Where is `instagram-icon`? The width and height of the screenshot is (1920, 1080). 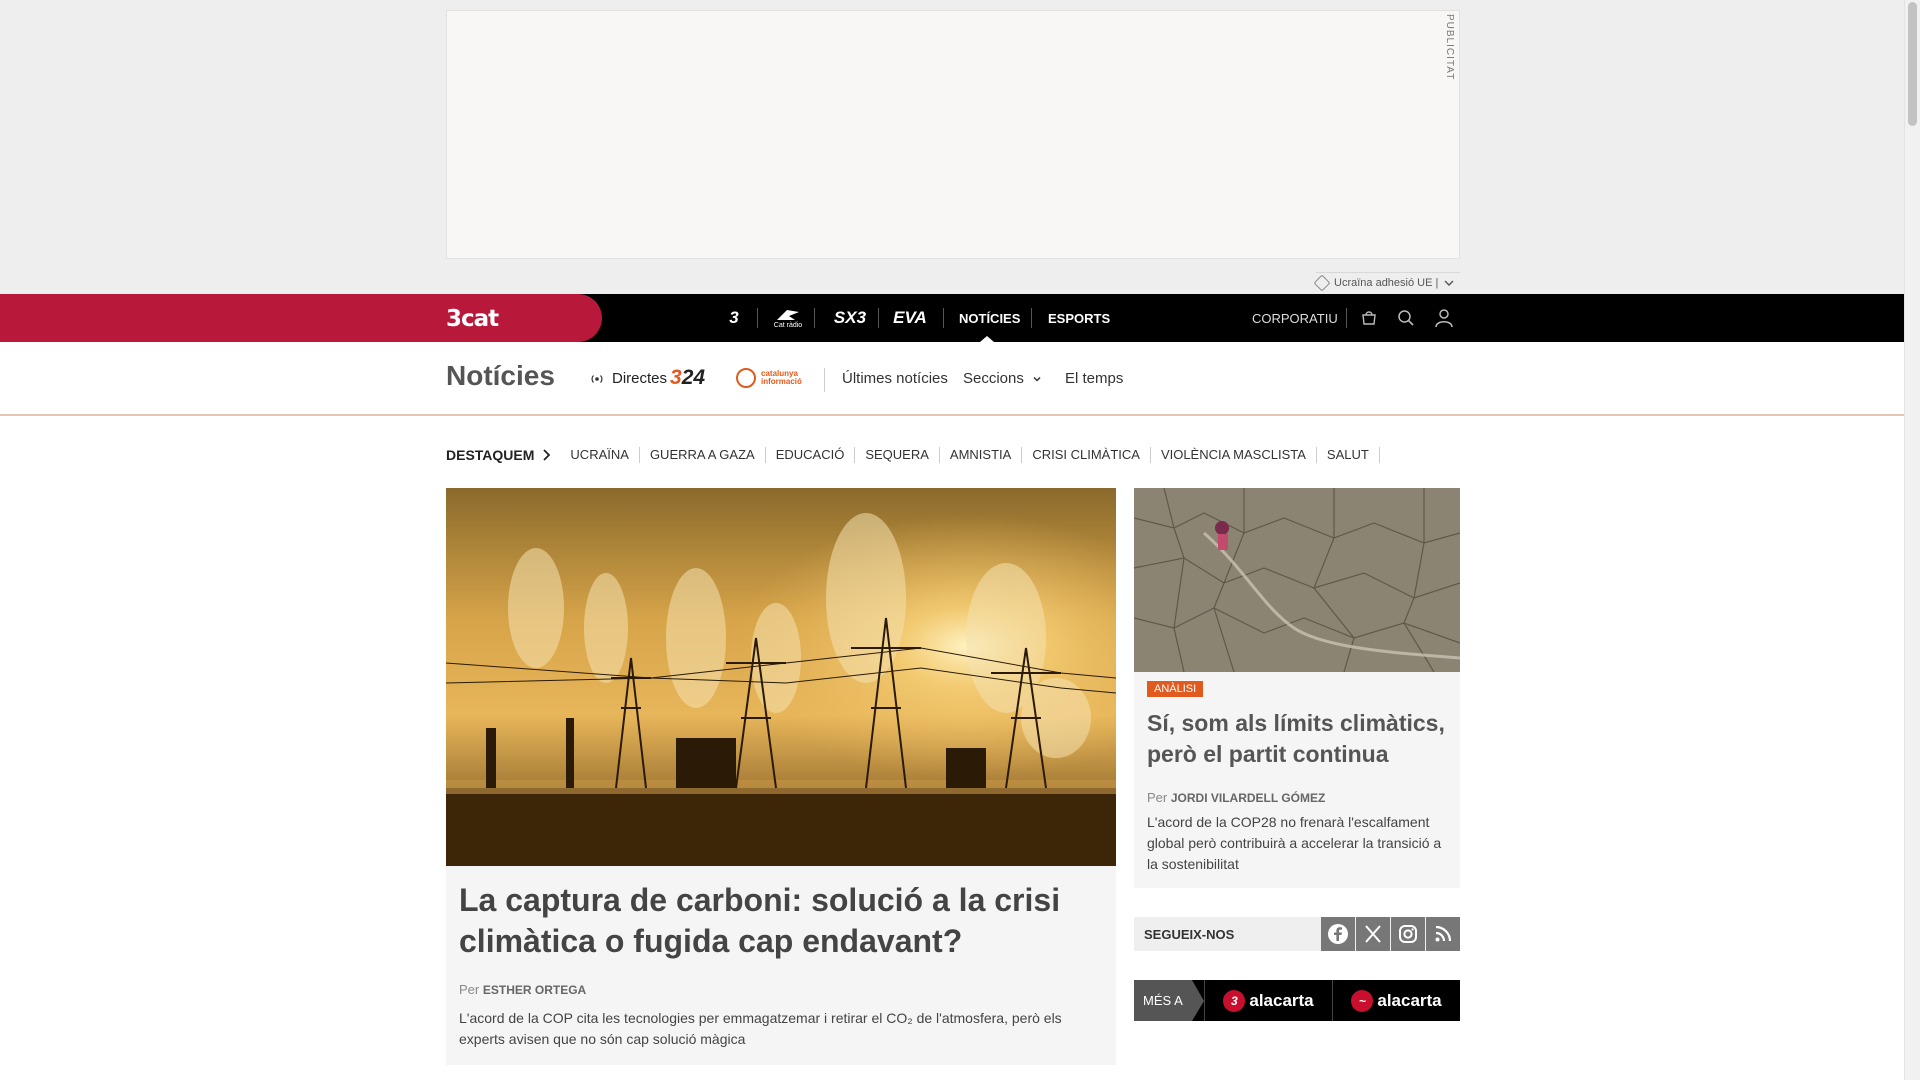 instagram-icon is located at coordinates (1408, 934).